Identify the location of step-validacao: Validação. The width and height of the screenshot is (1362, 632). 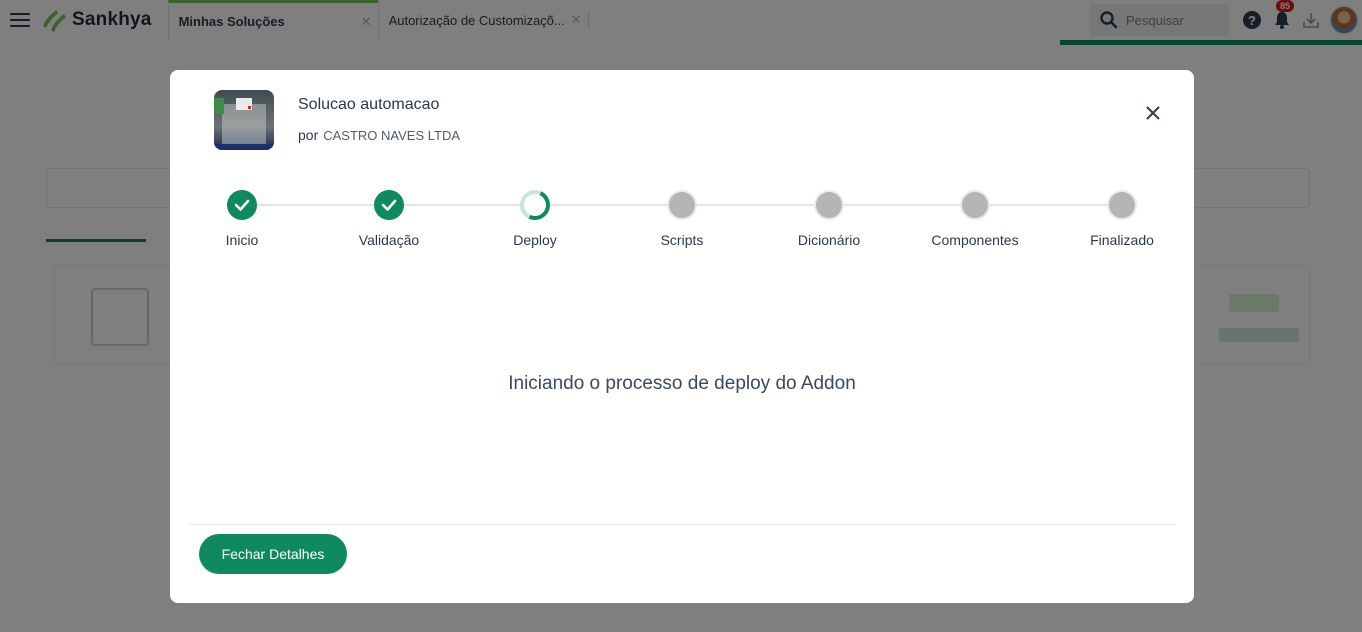
(389, 219).